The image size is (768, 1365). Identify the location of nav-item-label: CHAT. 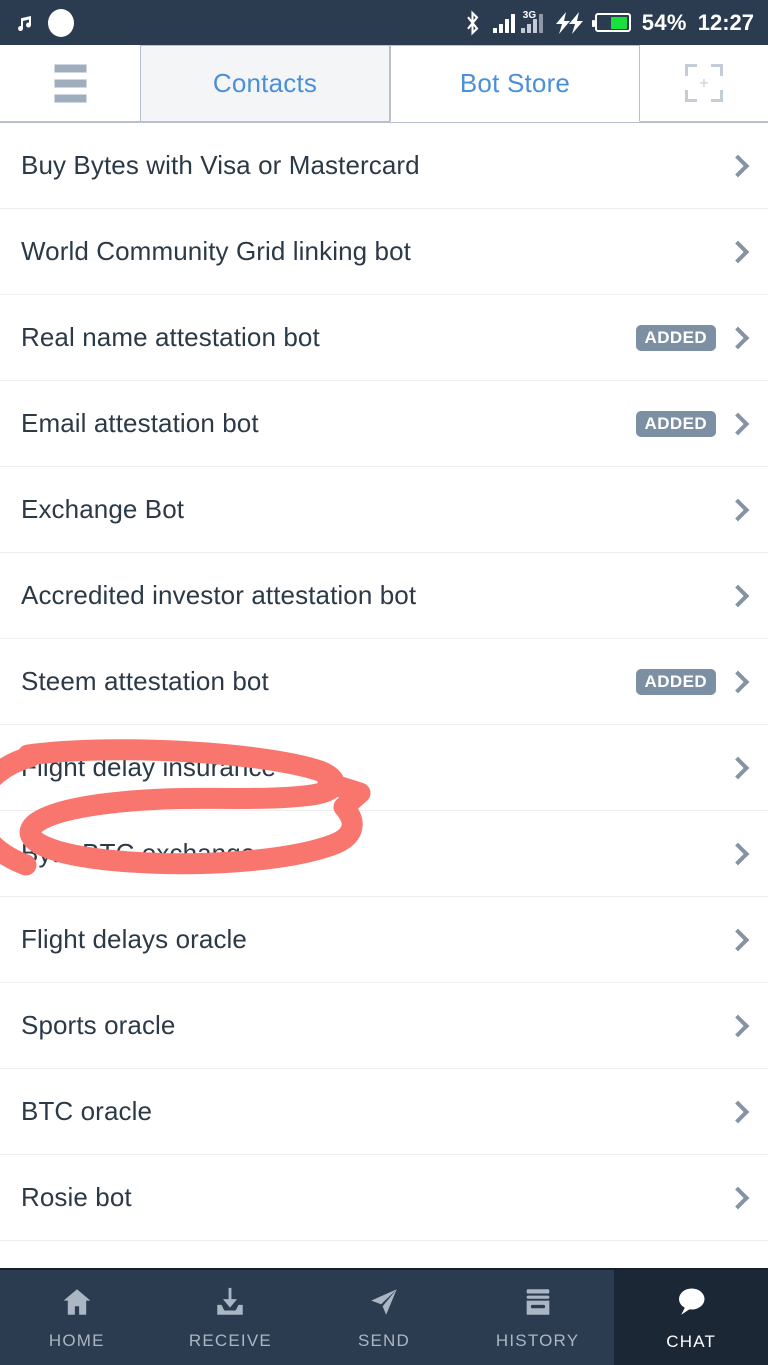
(691, 1341).